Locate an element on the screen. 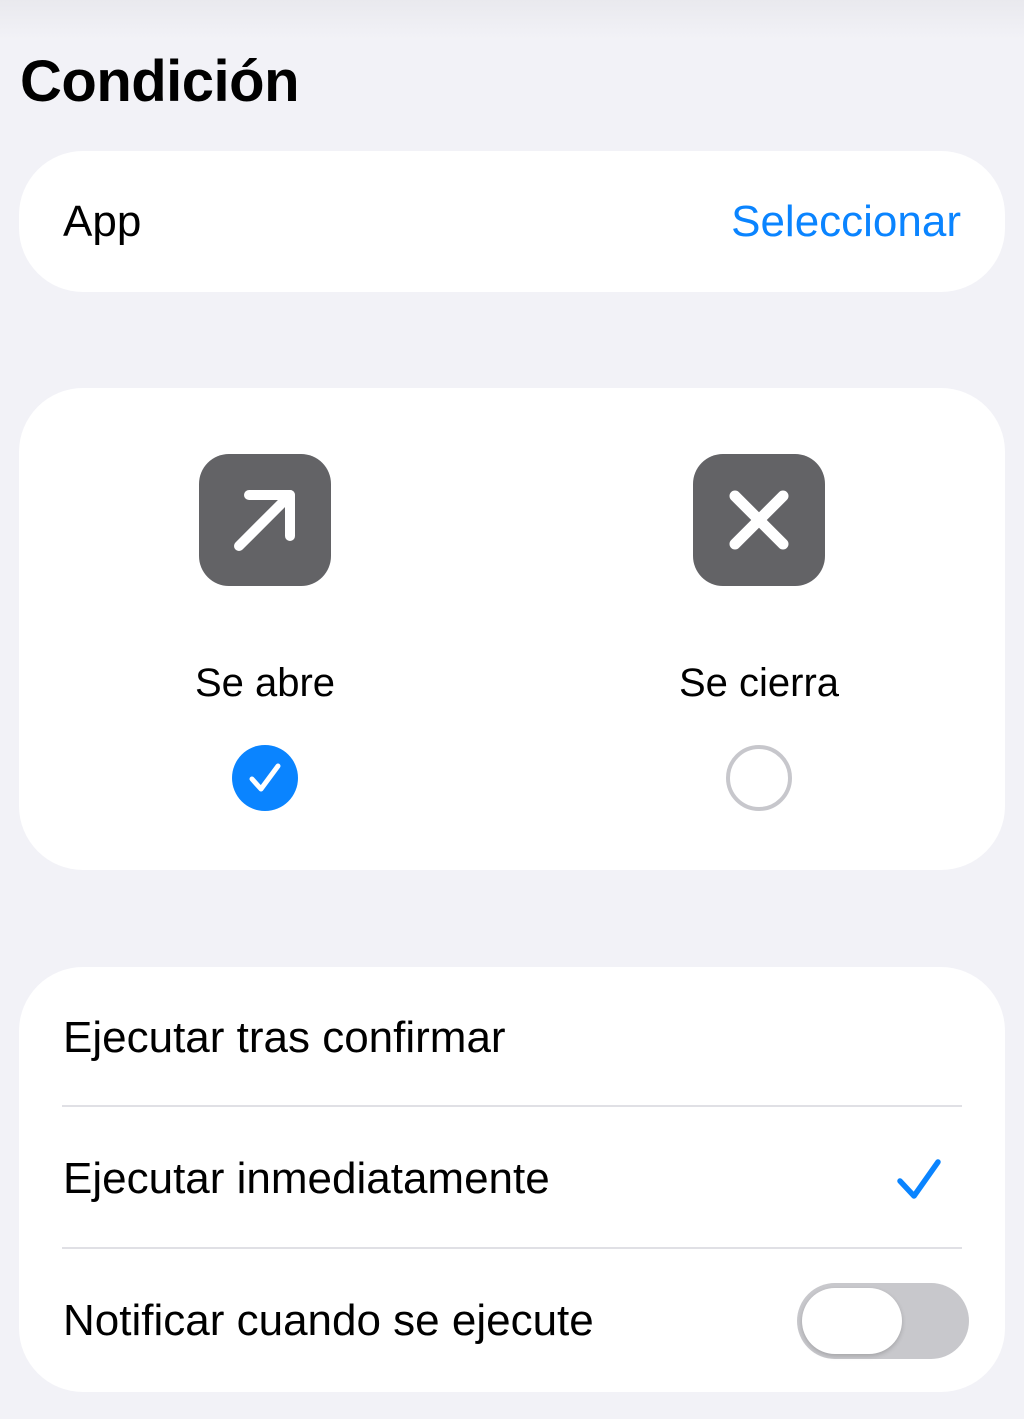 Image resolution: width=1024 pixels, height=1419 pixels. toggle-knob is located at coordinates (852, 1321).